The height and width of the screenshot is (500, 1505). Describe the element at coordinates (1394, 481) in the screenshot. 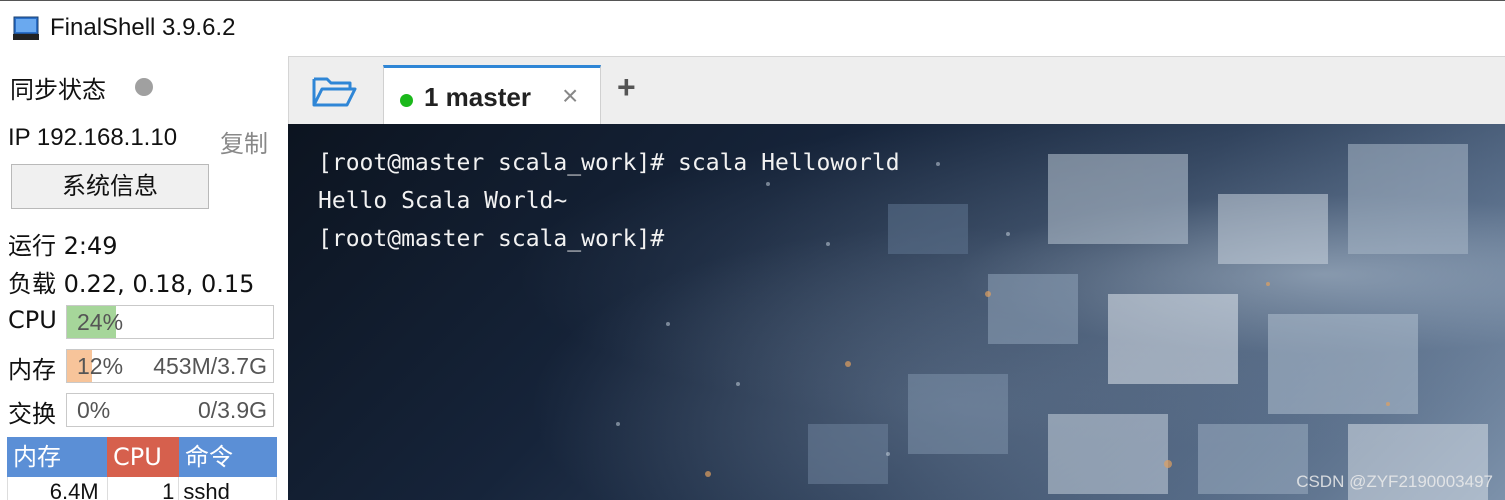

I see `watermark: CSDN @ZYF2190003497` at that location.